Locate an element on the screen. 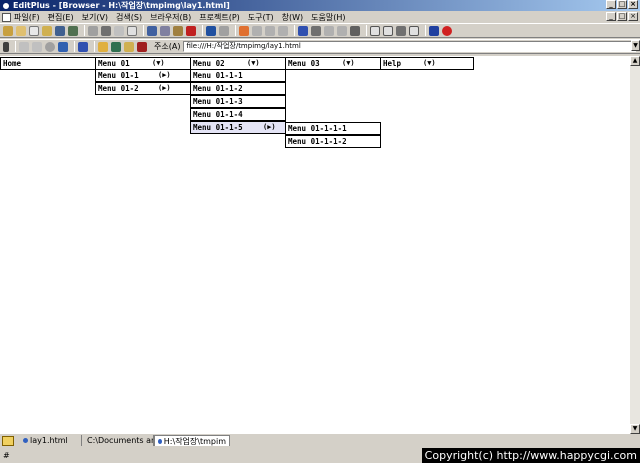 The width and height of the screenshot is (640, 463). browser-toolbar: 주소(A) file:///H:/작업장/tmpimg/lay1.html is located at coordinates (320, 46).